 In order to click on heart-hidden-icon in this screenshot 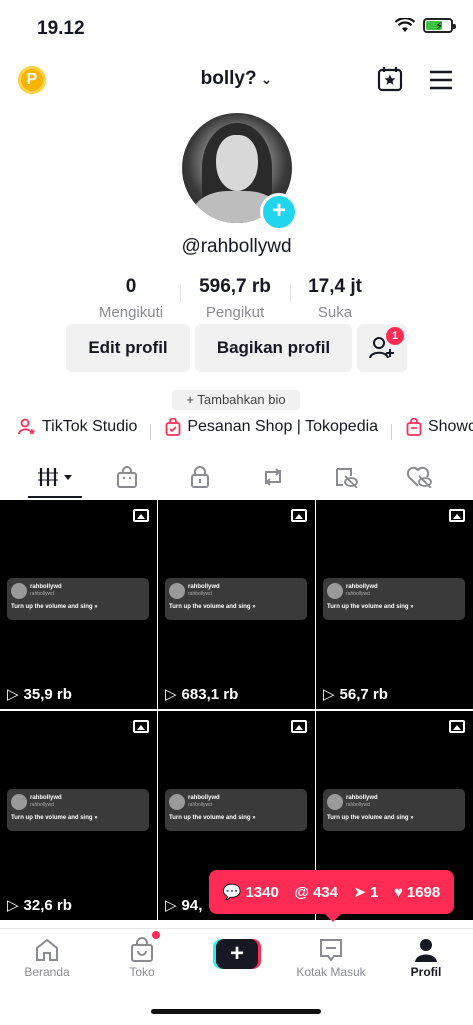, I will do `click(419, 477)`.